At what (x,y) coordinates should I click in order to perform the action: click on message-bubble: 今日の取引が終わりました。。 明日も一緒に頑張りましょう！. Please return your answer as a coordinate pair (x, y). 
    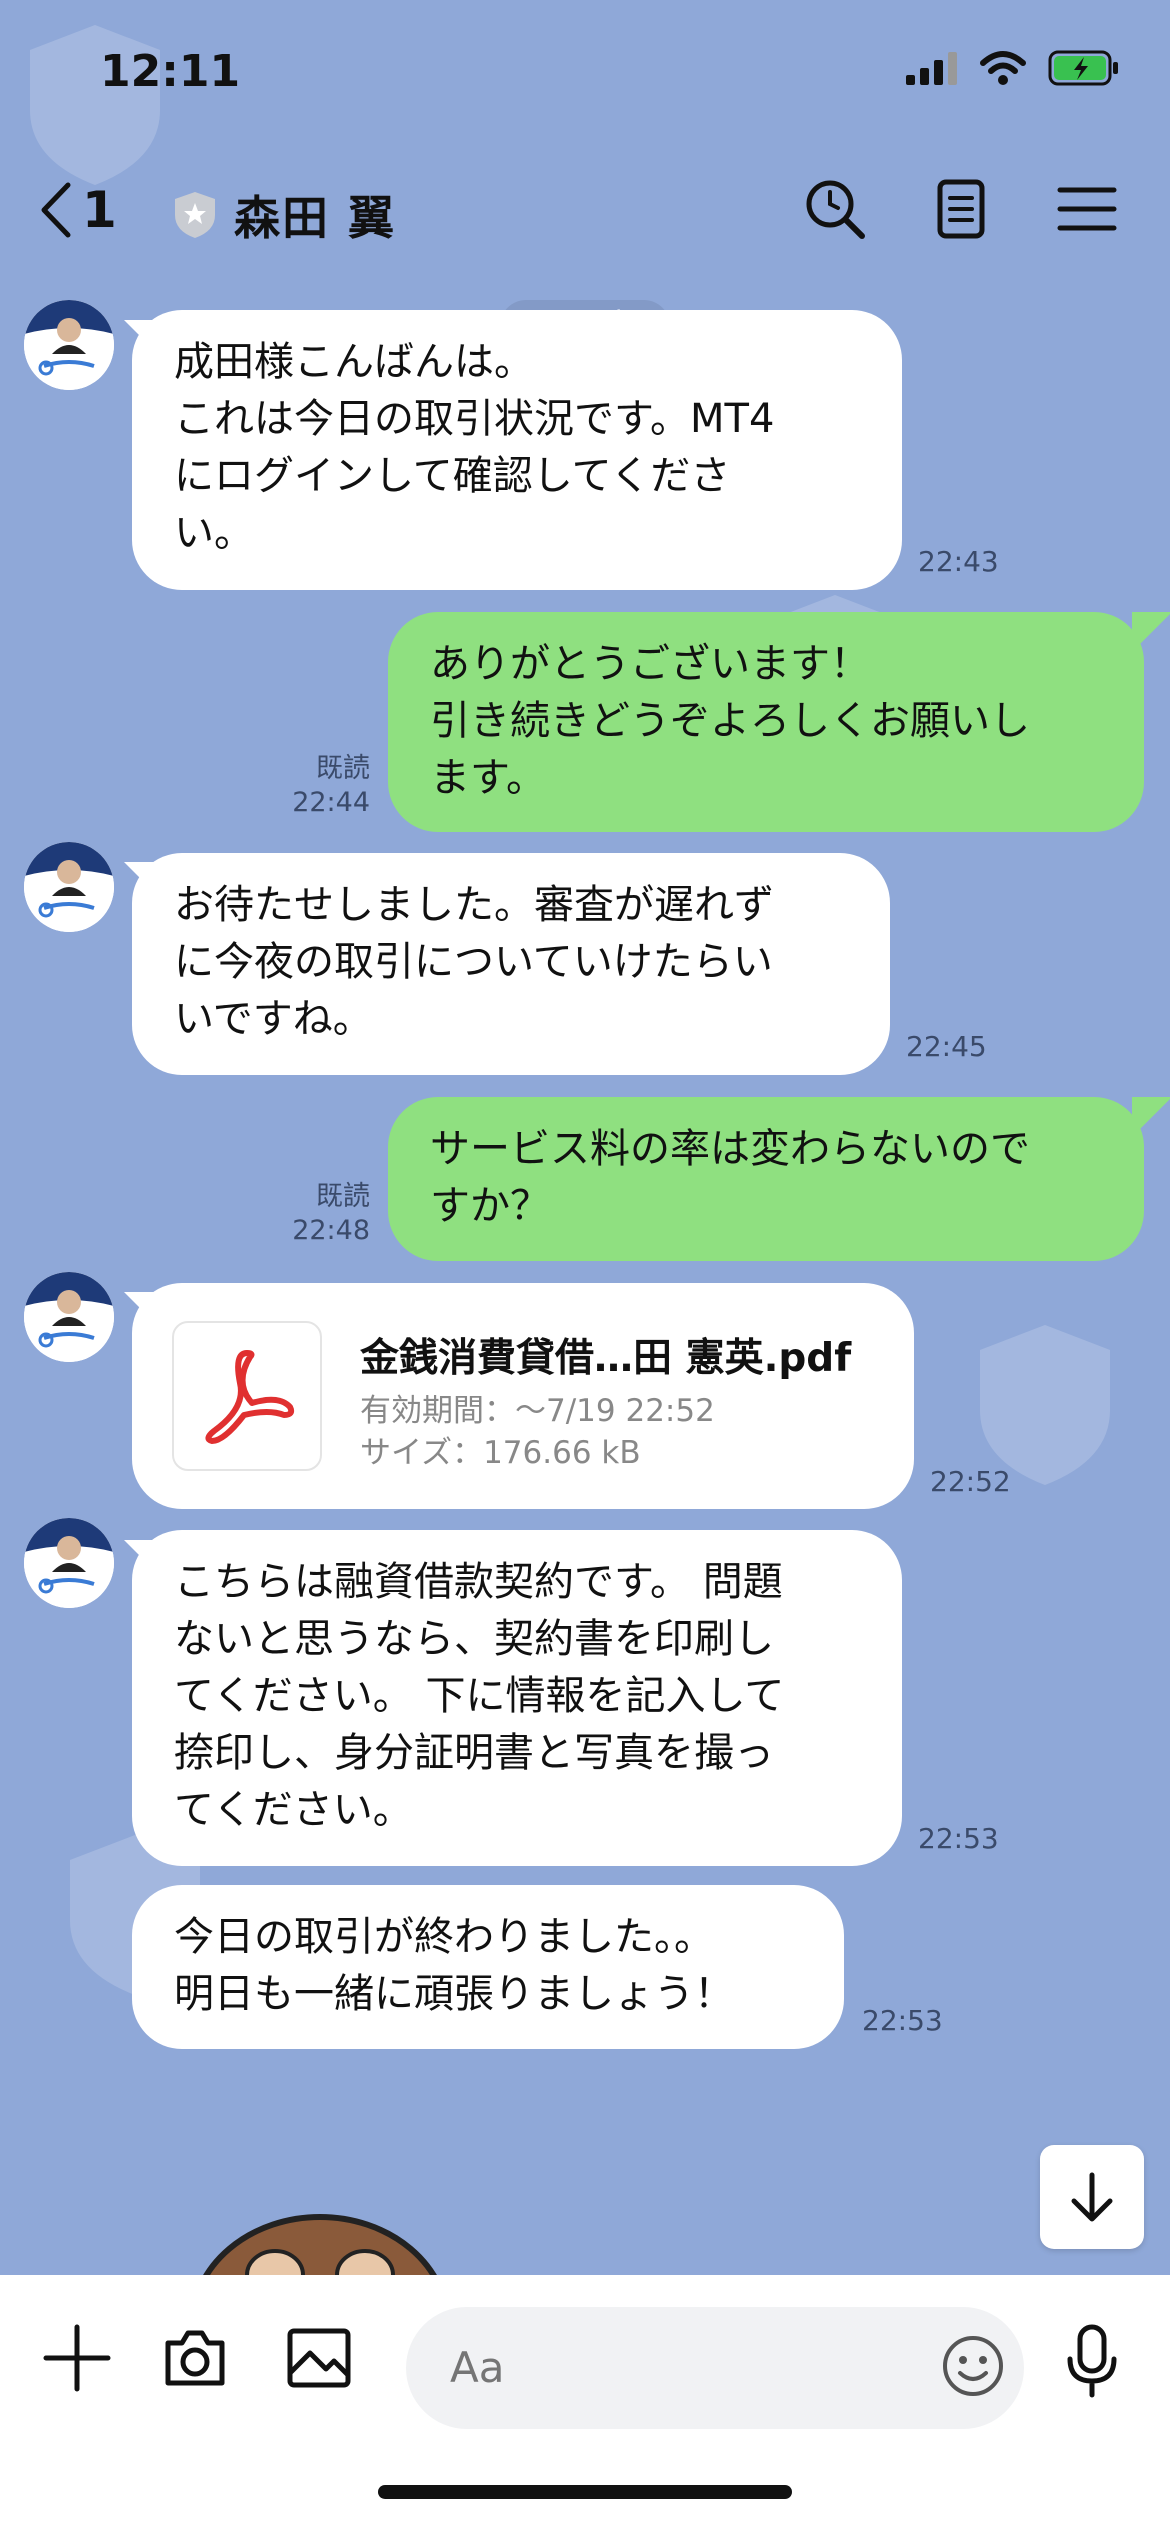
    Looking at the image, I should click on (488, 1967).